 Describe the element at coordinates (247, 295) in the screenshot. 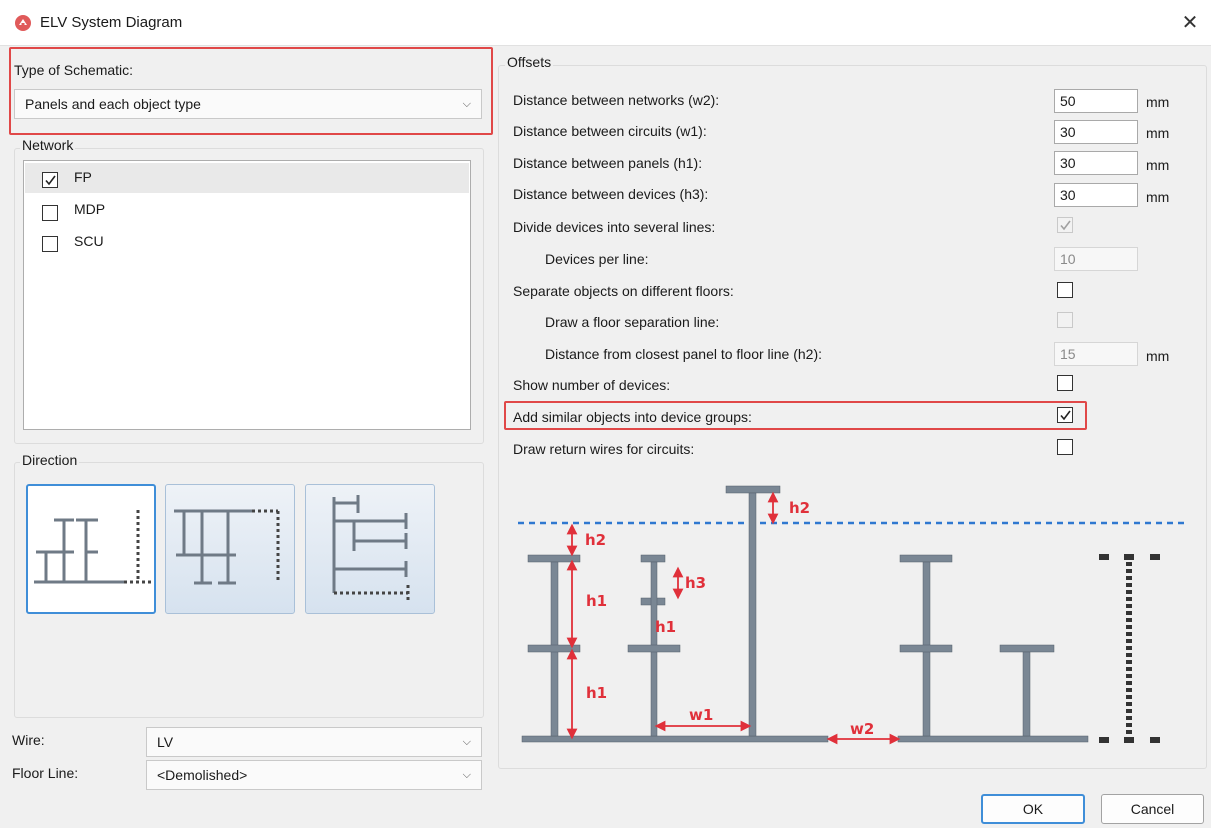

I see `network-list: FP MDP SCU` at that location.